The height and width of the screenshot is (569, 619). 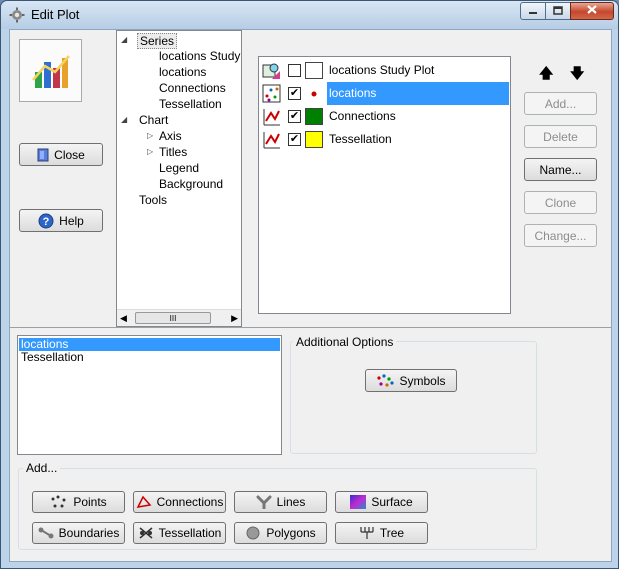 I want to click on add-surface-label: Surface, so click(x=392, y=502).